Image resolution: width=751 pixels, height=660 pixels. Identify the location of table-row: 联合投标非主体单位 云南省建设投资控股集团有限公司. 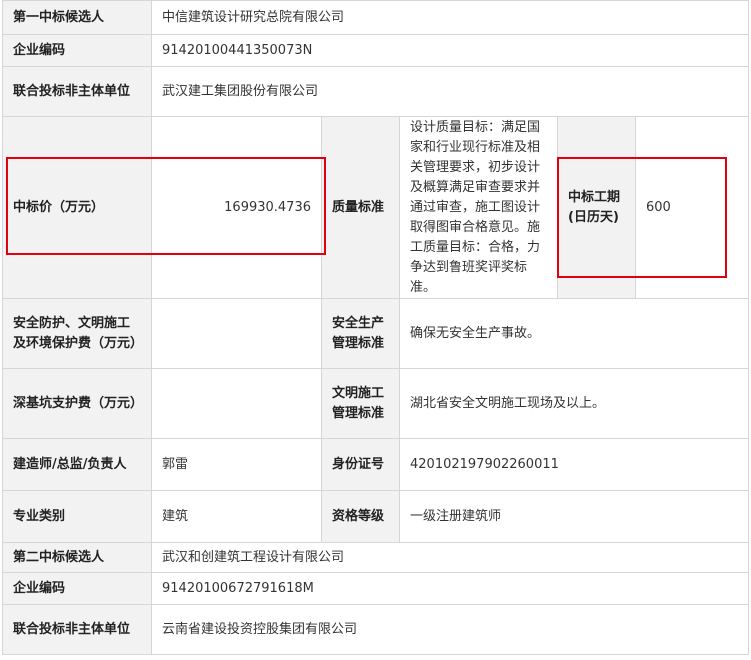
(376, 629).